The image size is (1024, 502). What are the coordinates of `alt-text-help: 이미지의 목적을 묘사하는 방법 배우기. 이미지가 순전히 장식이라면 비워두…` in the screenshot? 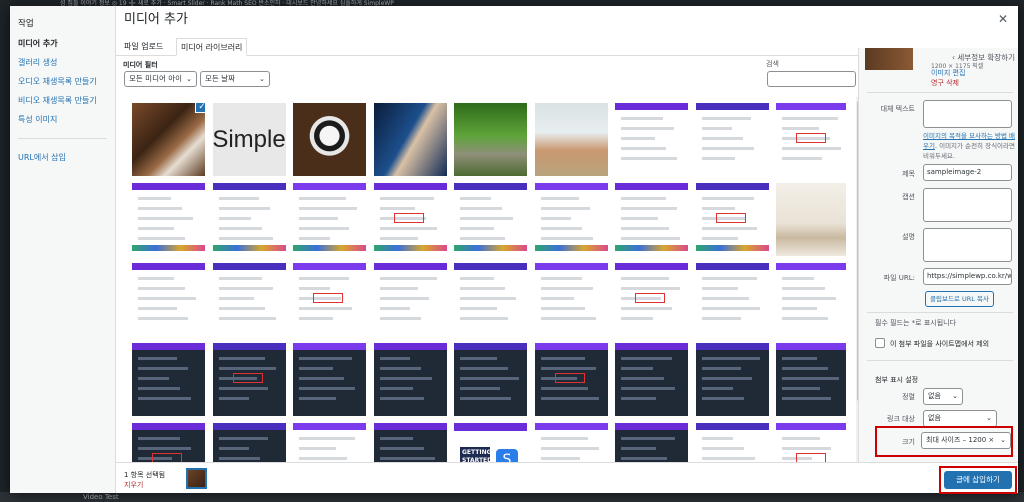 It's located at (969, 146).